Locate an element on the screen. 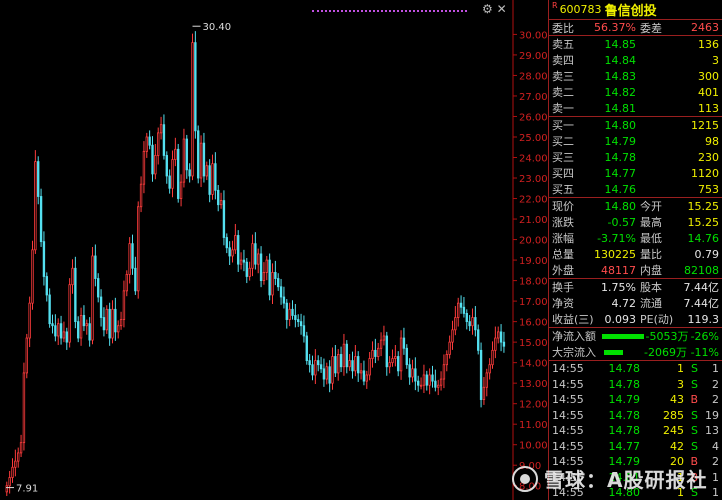 This screenshot has width=722, height=500. tick-row: 14:55 14.78 285 S 19 is located at coordinates (635, 416).